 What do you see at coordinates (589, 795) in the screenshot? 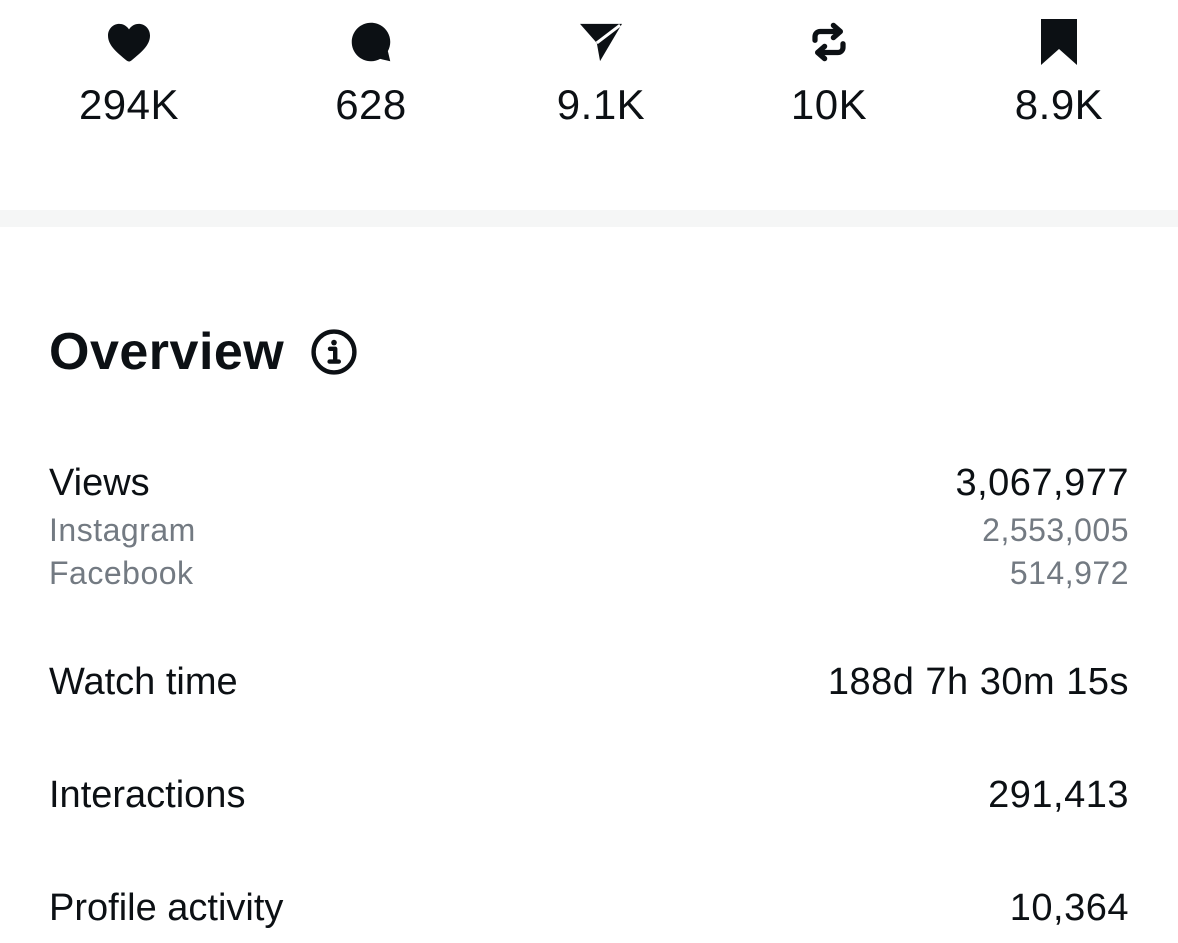
I see `interactions-row: Interactions 291,413` at bounding box center [589, 795].